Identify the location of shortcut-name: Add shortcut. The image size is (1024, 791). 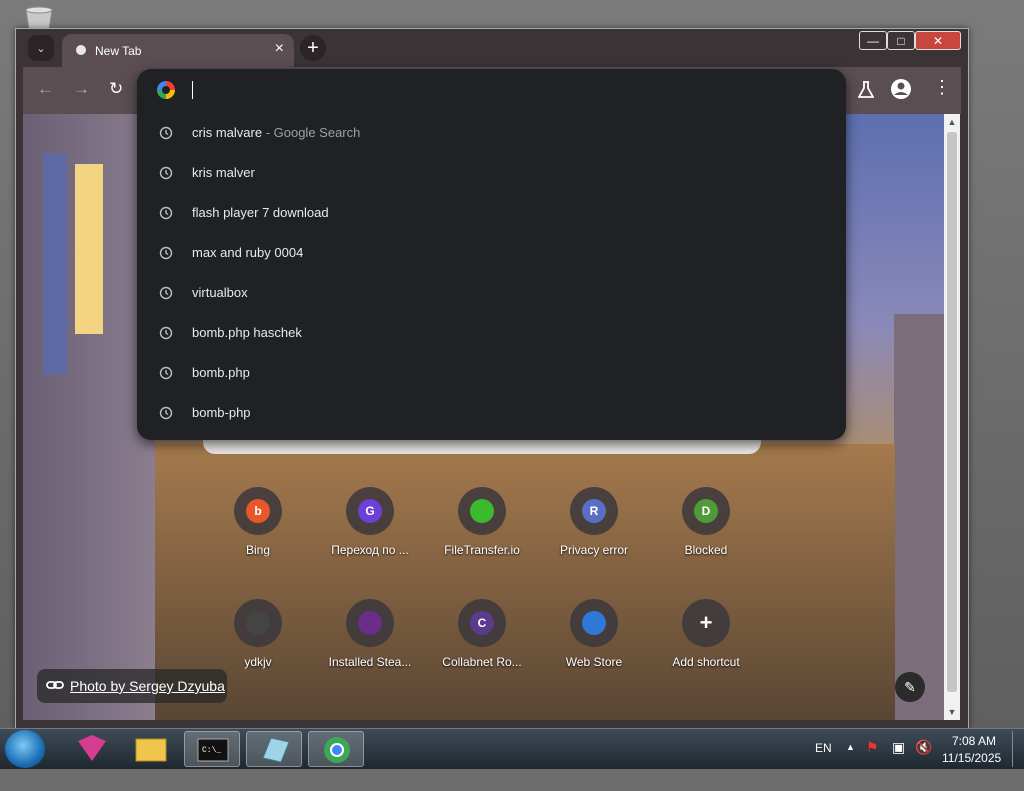
(706, 662).